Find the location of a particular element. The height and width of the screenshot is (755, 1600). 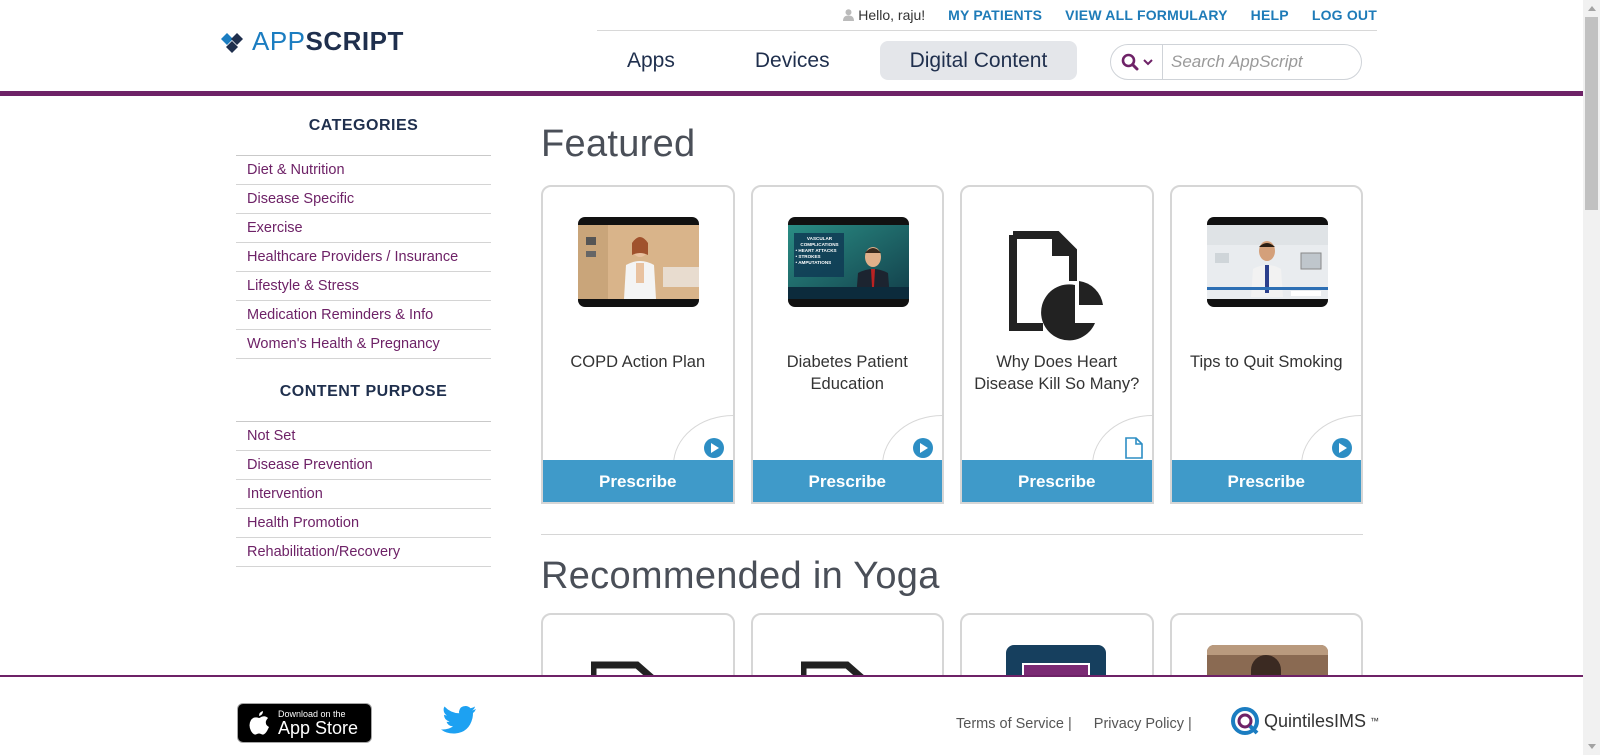

app-store-big-text: App Store is located at coordinates (318, 727).